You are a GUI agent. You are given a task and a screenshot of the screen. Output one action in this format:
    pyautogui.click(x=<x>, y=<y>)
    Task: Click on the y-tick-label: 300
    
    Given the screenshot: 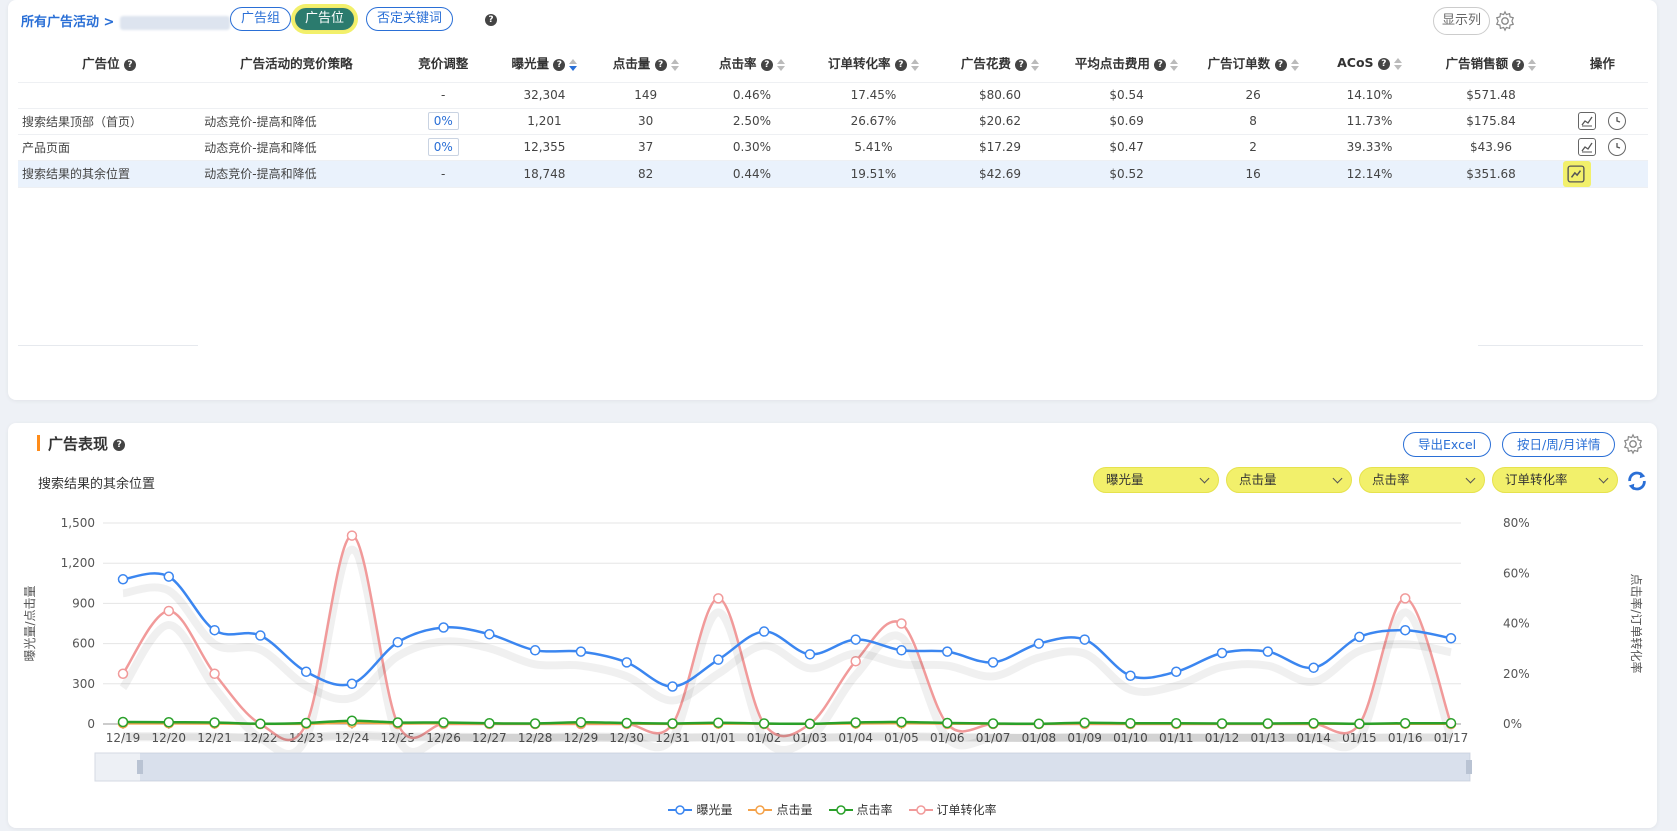 What is the action you would take?
    pyautogui.click(x=83, y=684)
    